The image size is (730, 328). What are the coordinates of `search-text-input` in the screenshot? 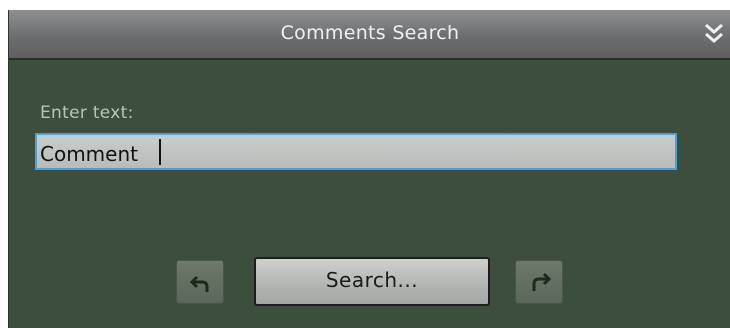 It's located at (356, 151).